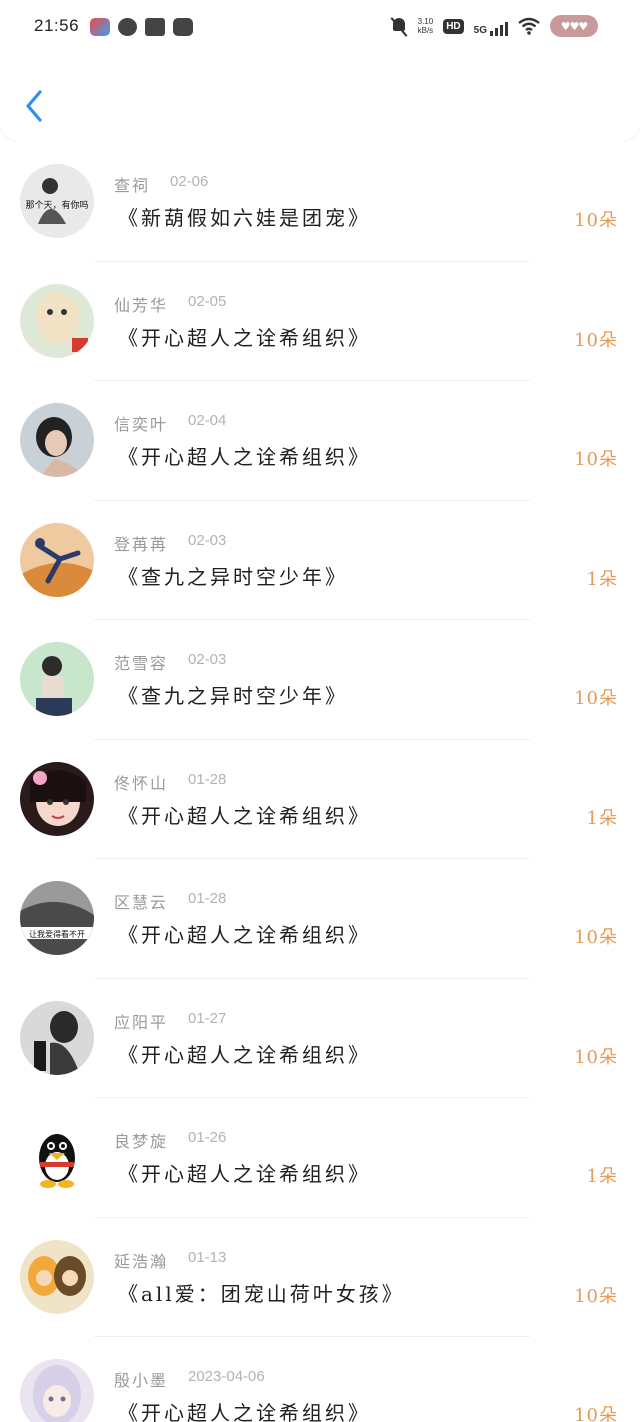 This screenshot has width=640, height=1422. What do you see at coordinates (207, 301) in the screenshot?
I see `gift-date: 02-05` at bounding box center [207, 301].